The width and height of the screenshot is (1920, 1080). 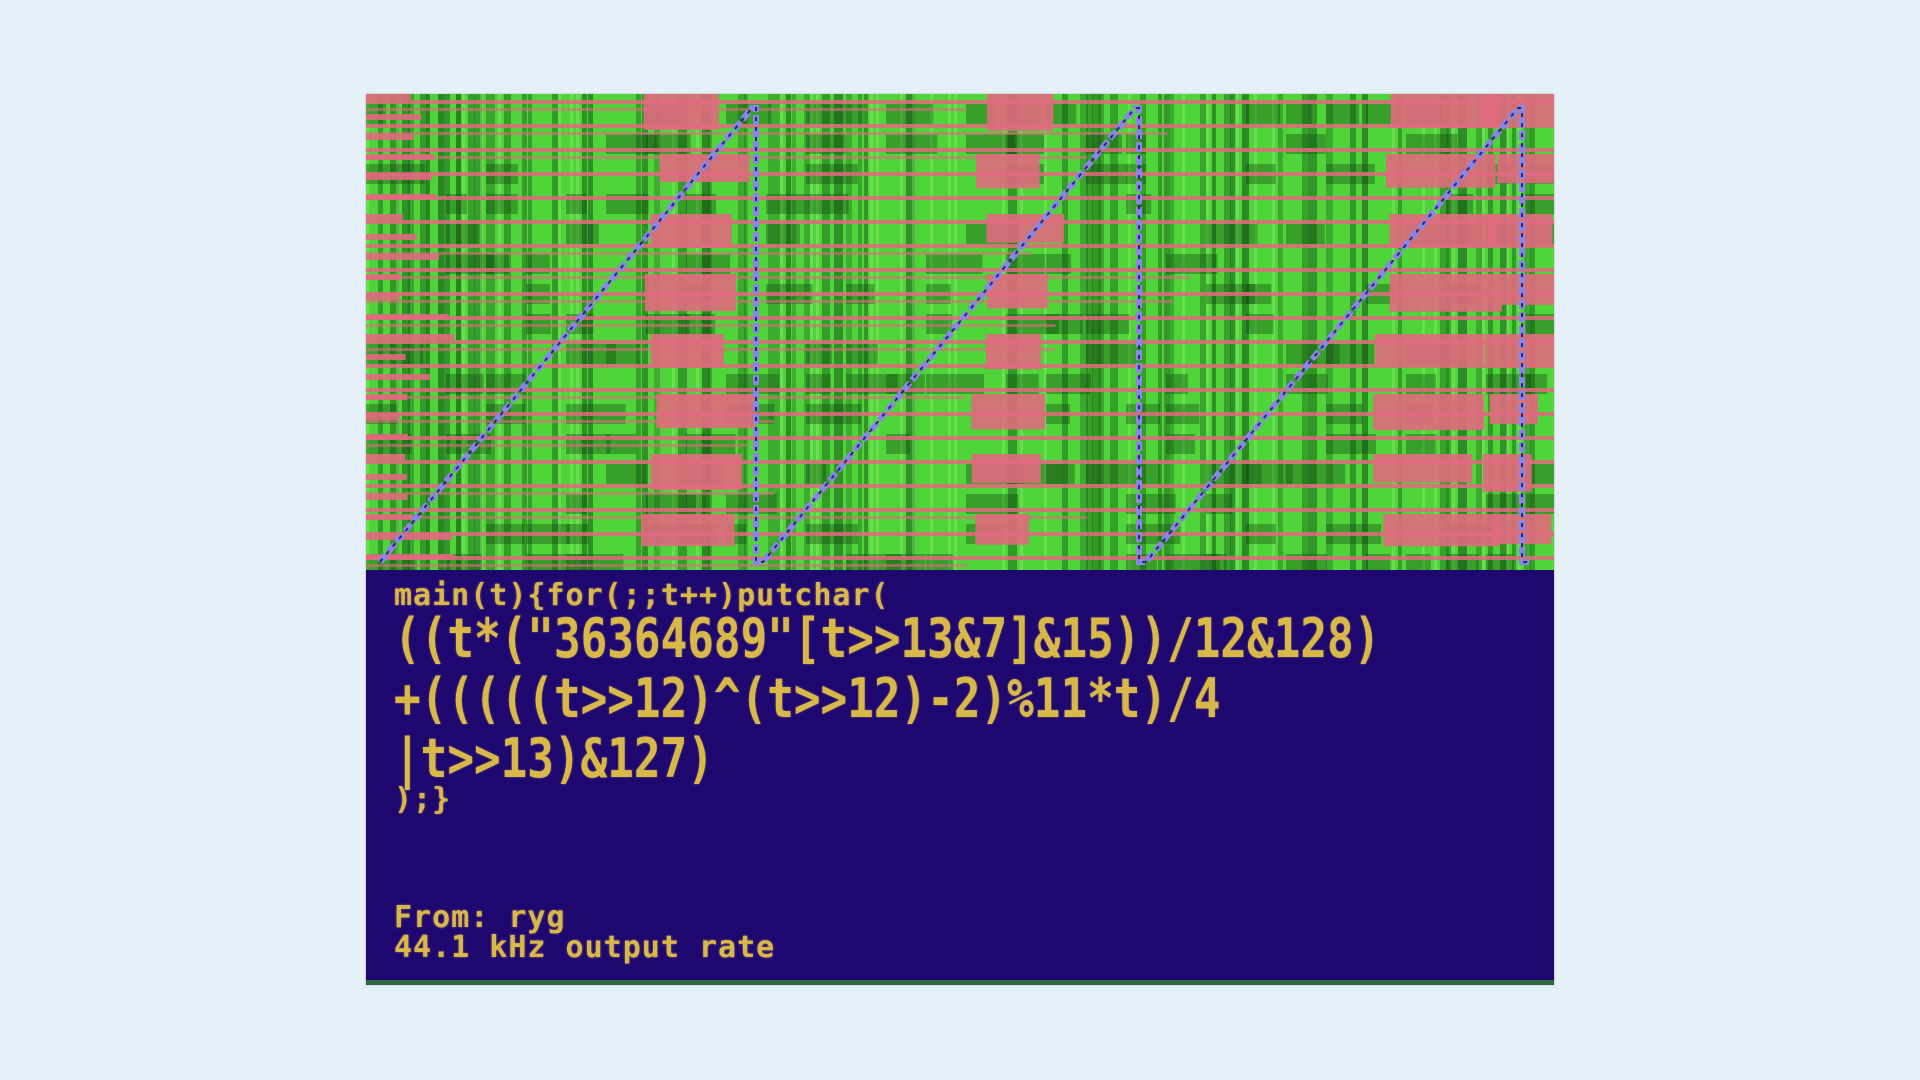 What do you see at coordinates (887, 638) in the screenshot?
I see `code-line-2: ((t*("36364689"[t>>13&7]&15))/12&128)` at bounding box center [887, 638].